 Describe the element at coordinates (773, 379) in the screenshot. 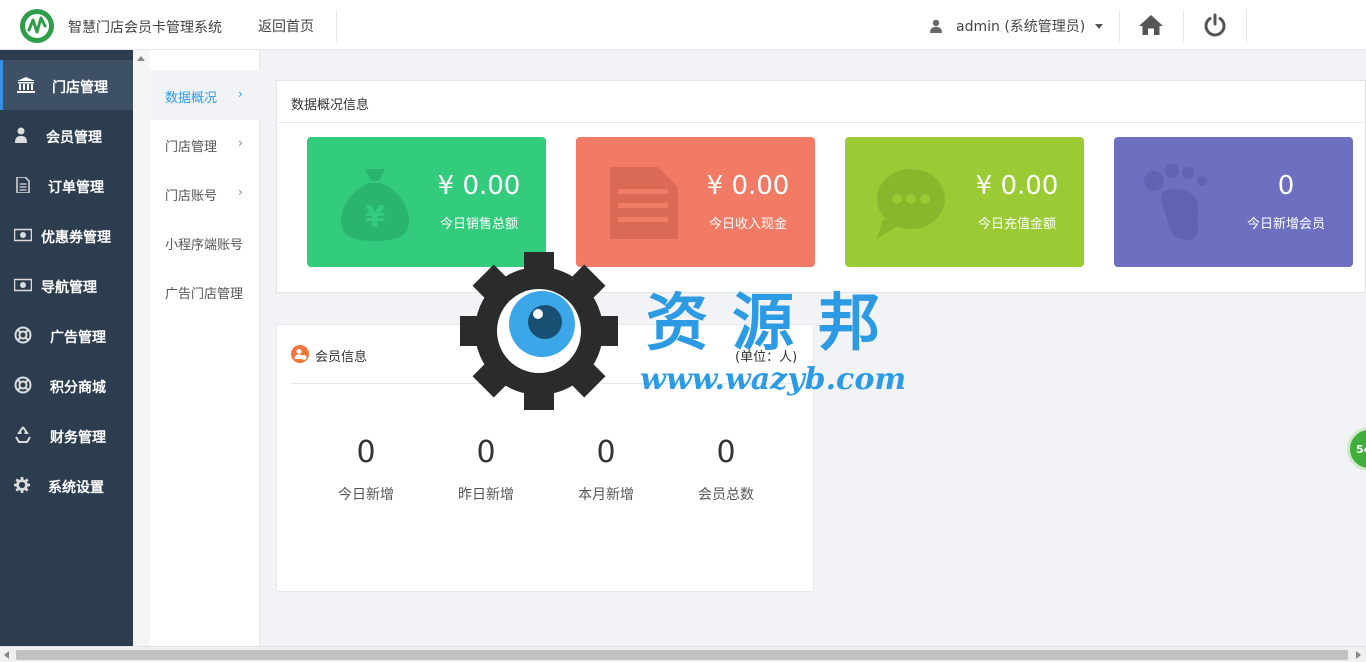

I see `watermark-url: www.wazyb.com` at that location.